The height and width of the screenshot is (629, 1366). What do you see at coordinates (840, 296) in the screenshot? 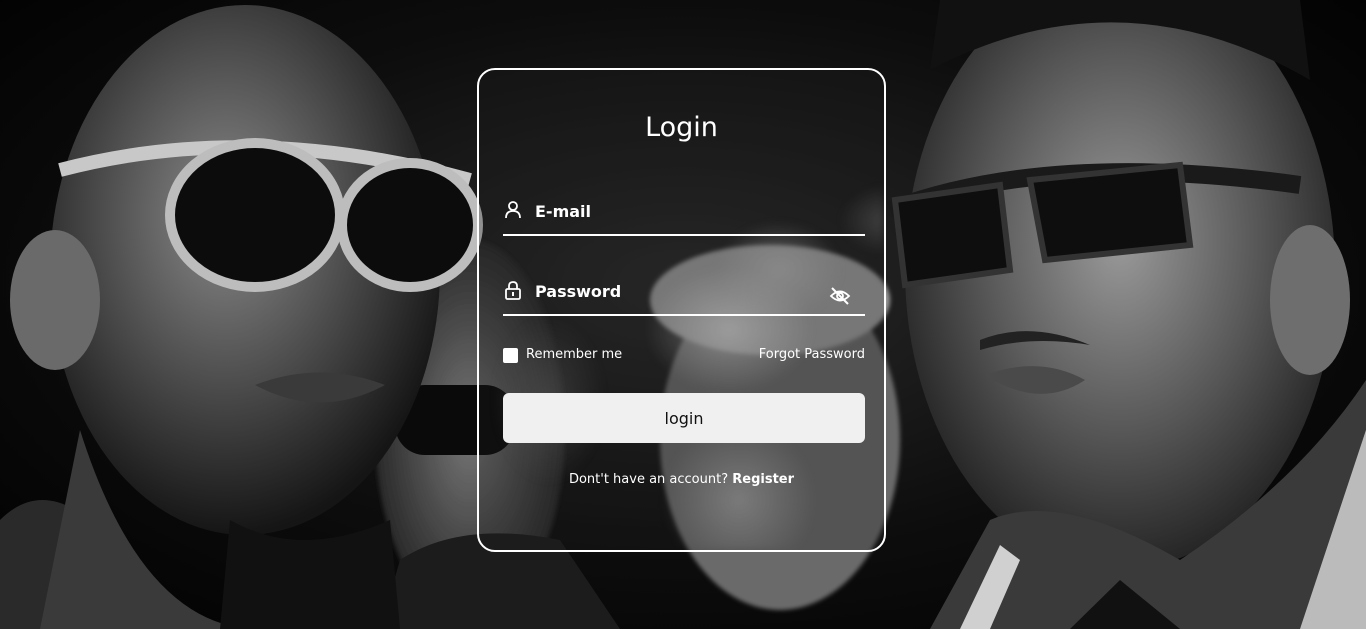
I see `eye-off-icon` at bounding box center [840, 296].